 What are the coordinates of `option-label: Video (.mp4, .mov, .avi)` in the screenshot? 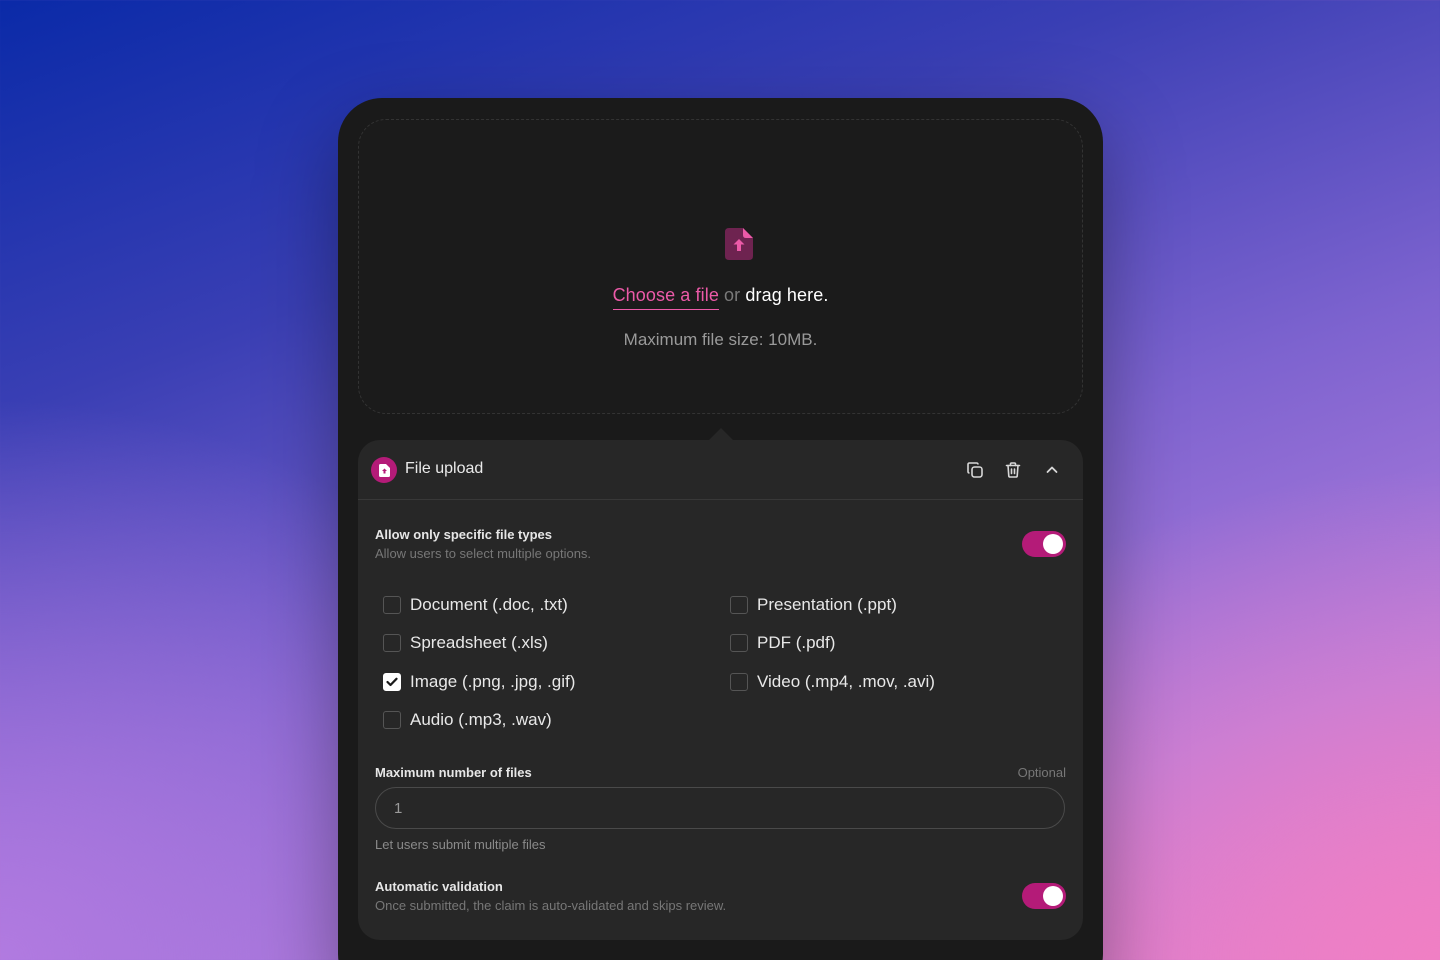 It's located at (846, 681).